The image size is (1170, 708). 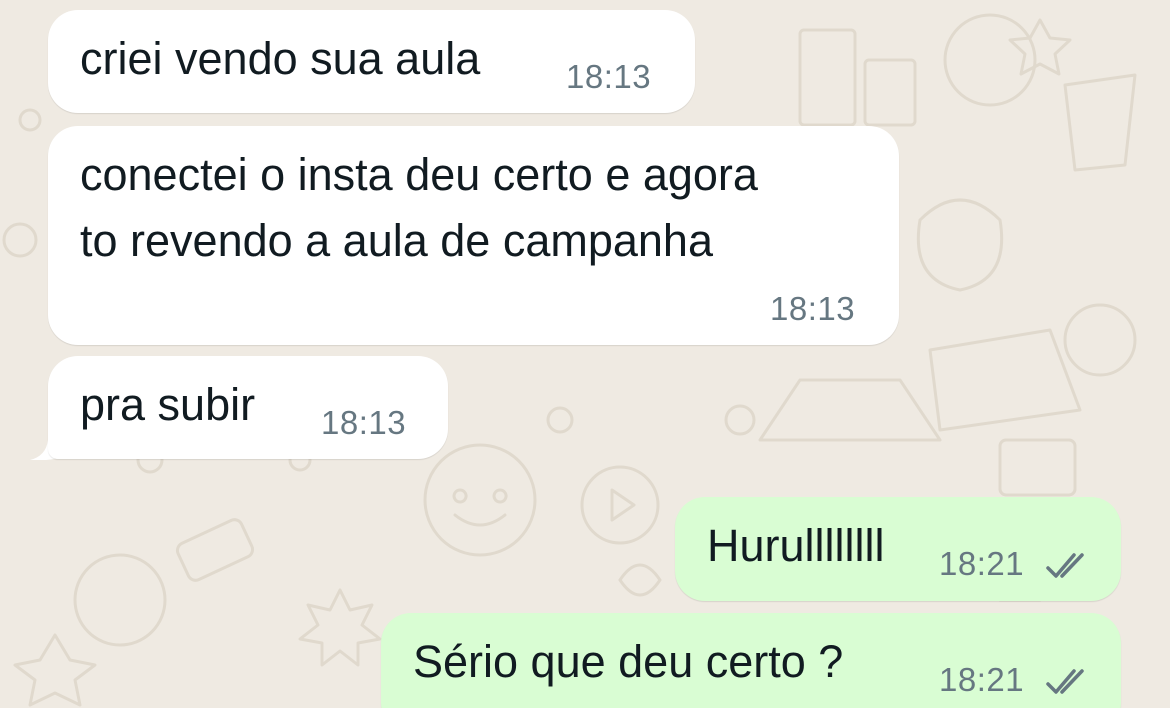 I want to click on message-text: to revendo a aula de campanha, so click(x=396, y=240).